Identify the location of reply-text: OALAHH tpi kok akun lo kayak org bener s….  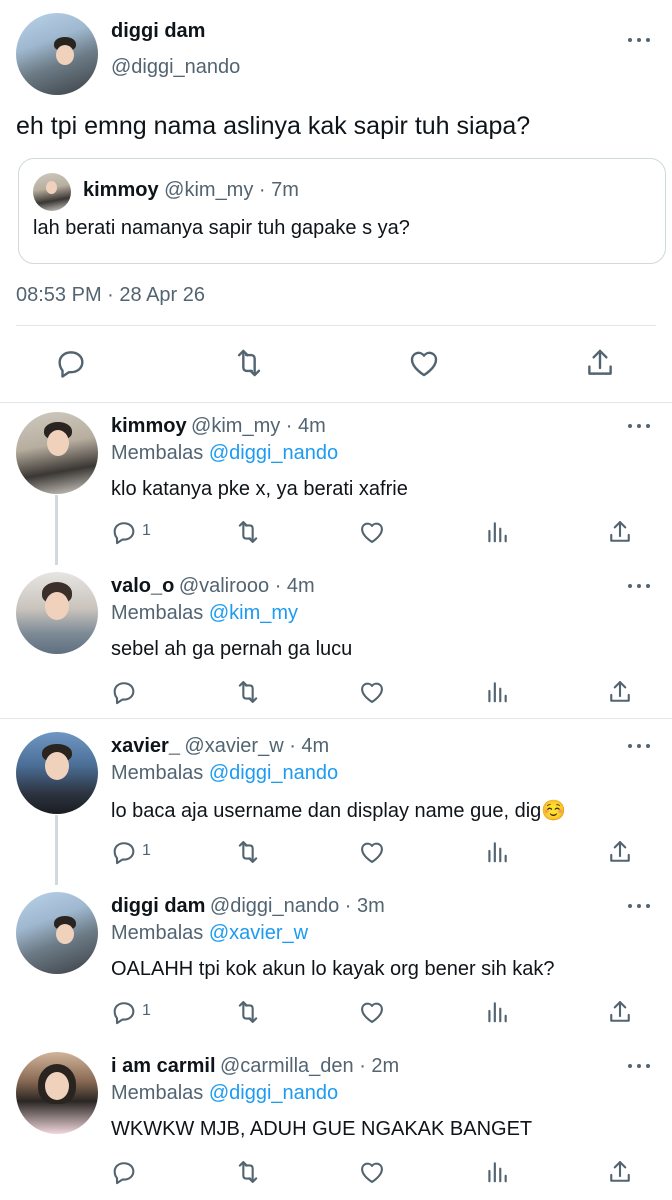
(333, 969).